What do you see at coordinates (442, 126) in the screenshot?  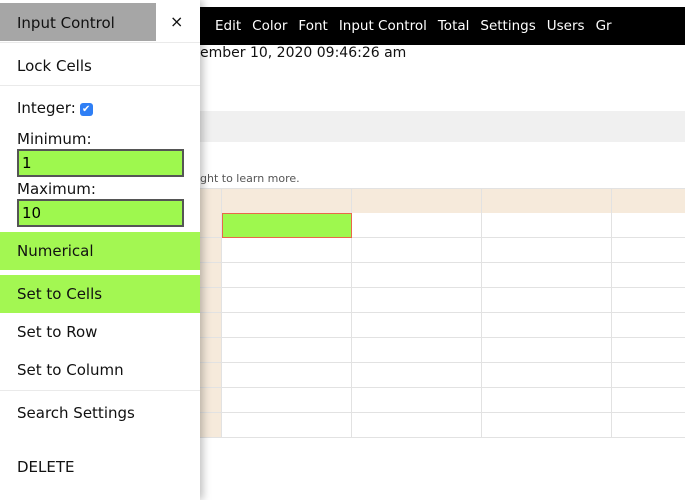 I see `toolbar-band` at bounding box center [442, 126].